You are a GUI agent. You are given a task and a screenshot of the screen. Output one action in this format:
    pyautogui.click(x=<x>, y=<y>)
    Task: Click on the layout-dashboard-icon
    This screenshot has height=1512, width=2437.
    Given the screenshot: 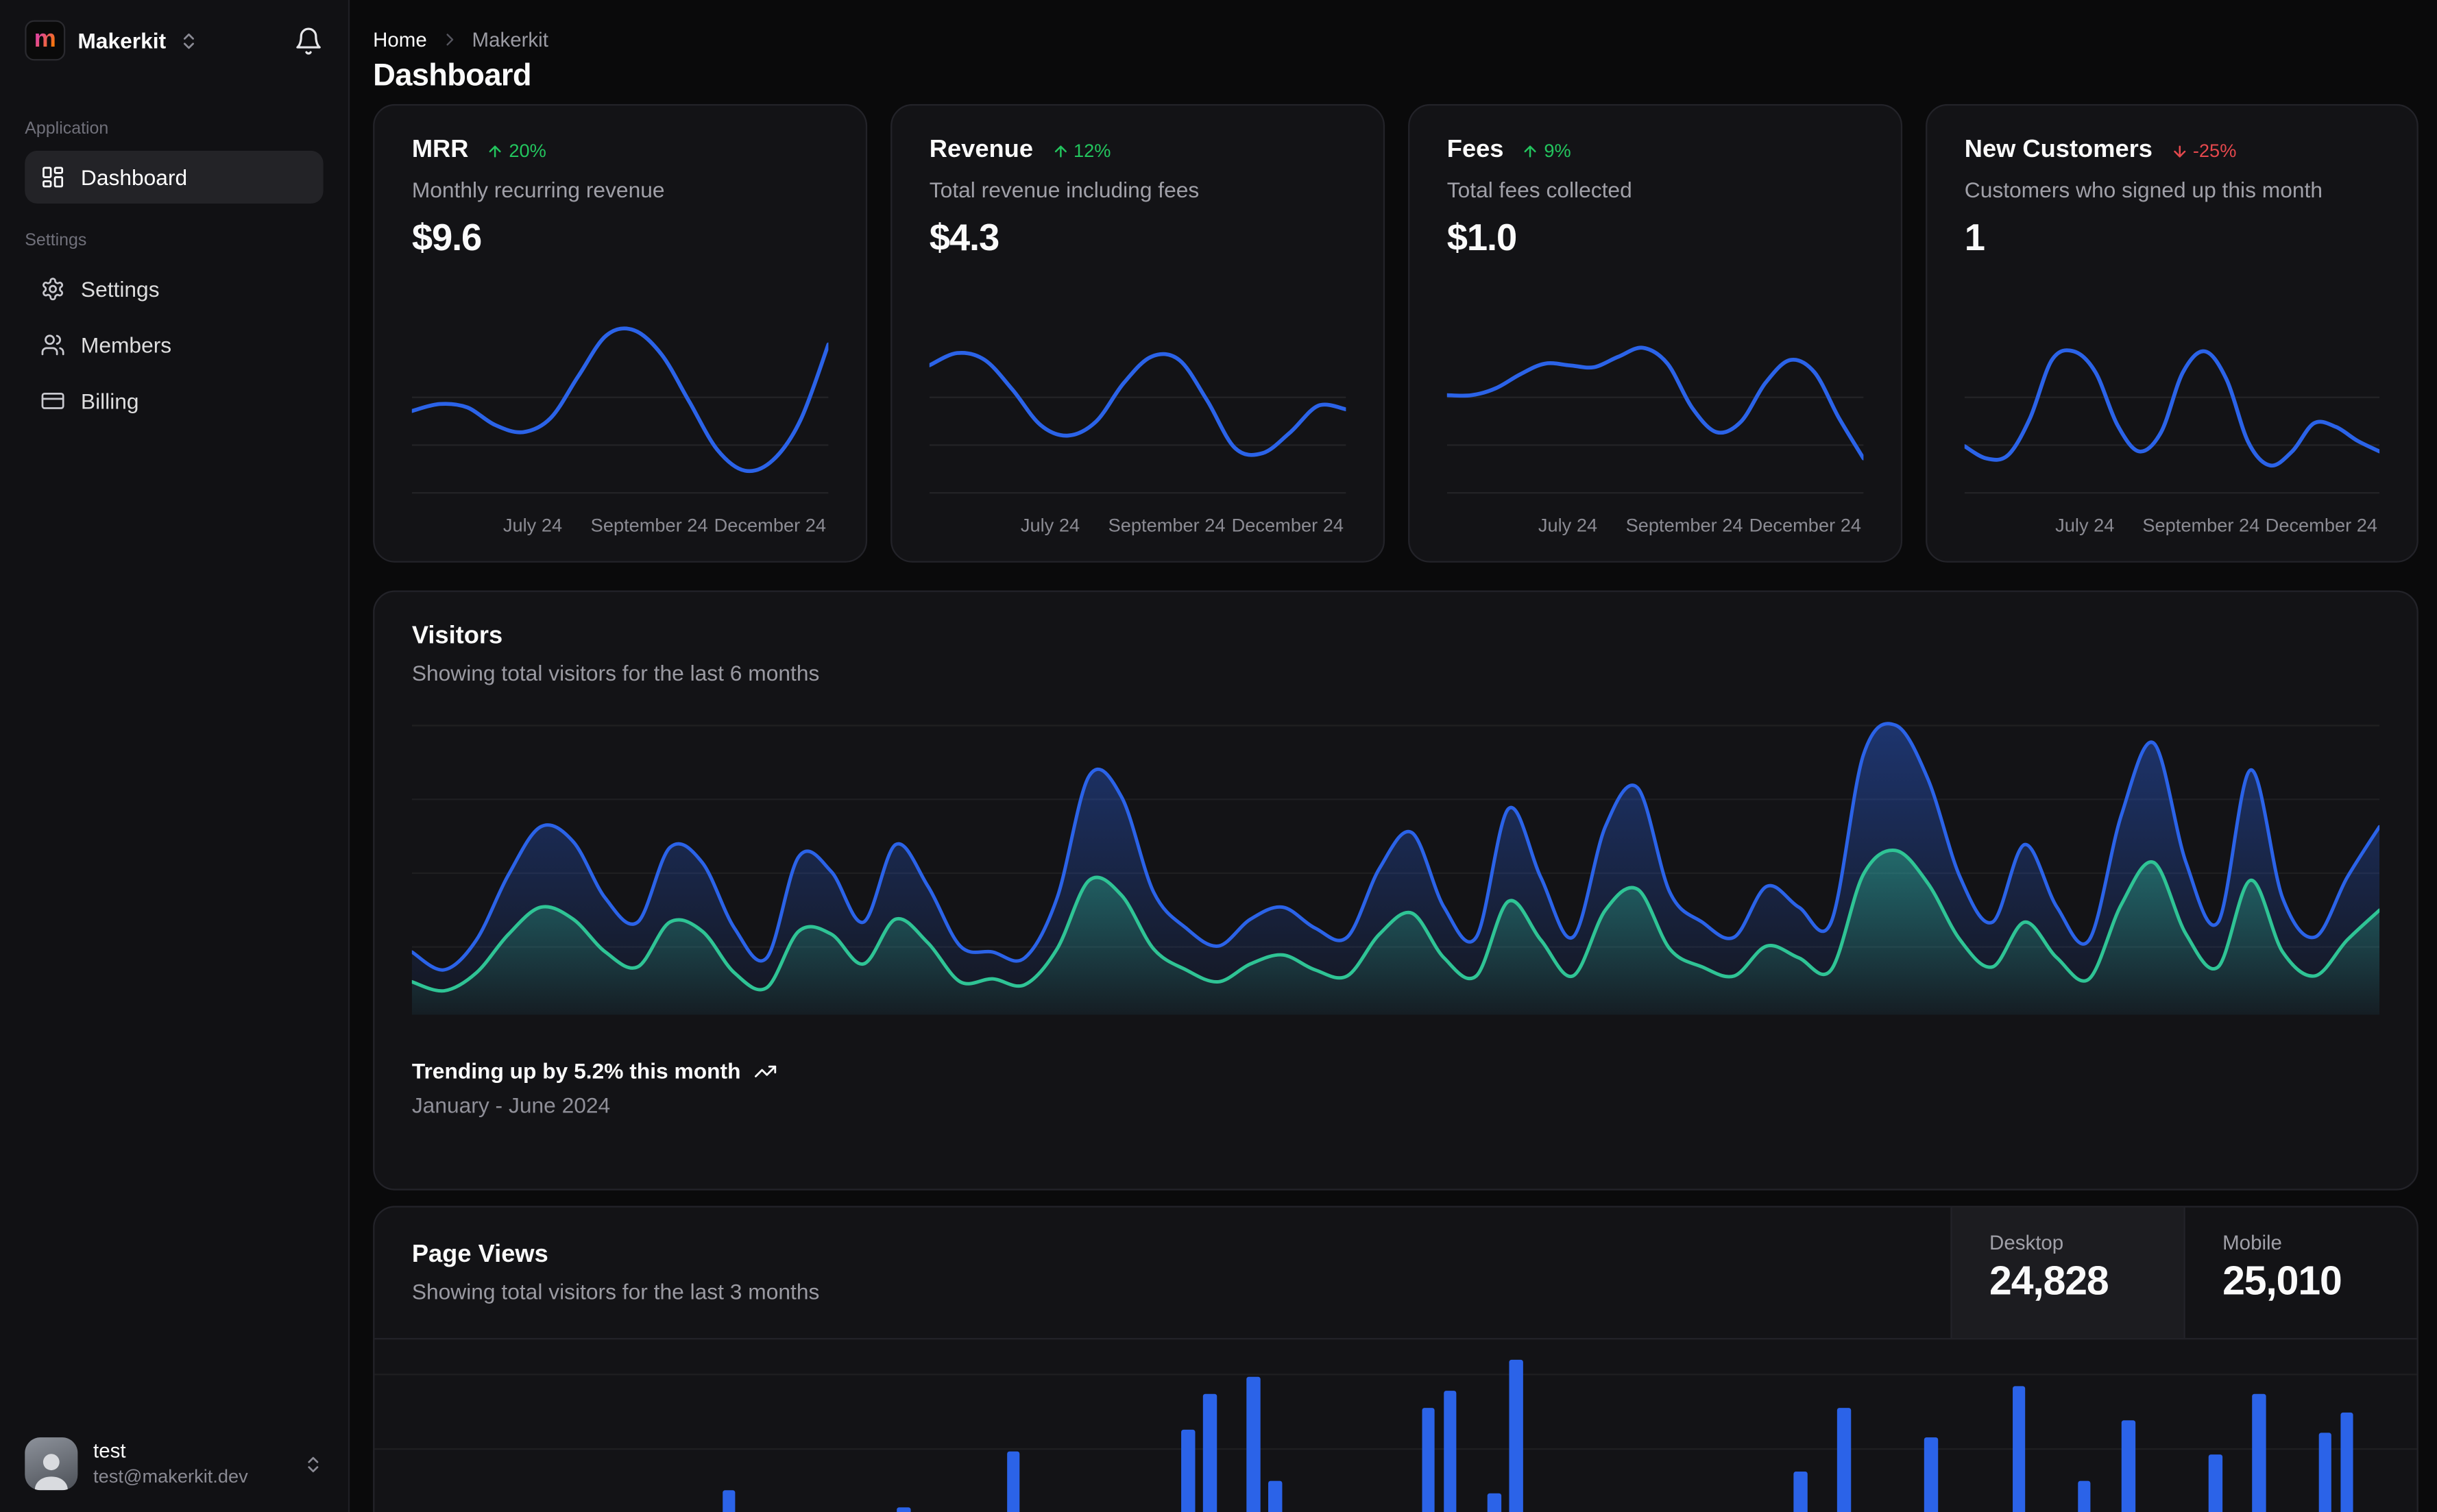 What is the action you would take?
    pyautogui.click(x=53, y=176)
    